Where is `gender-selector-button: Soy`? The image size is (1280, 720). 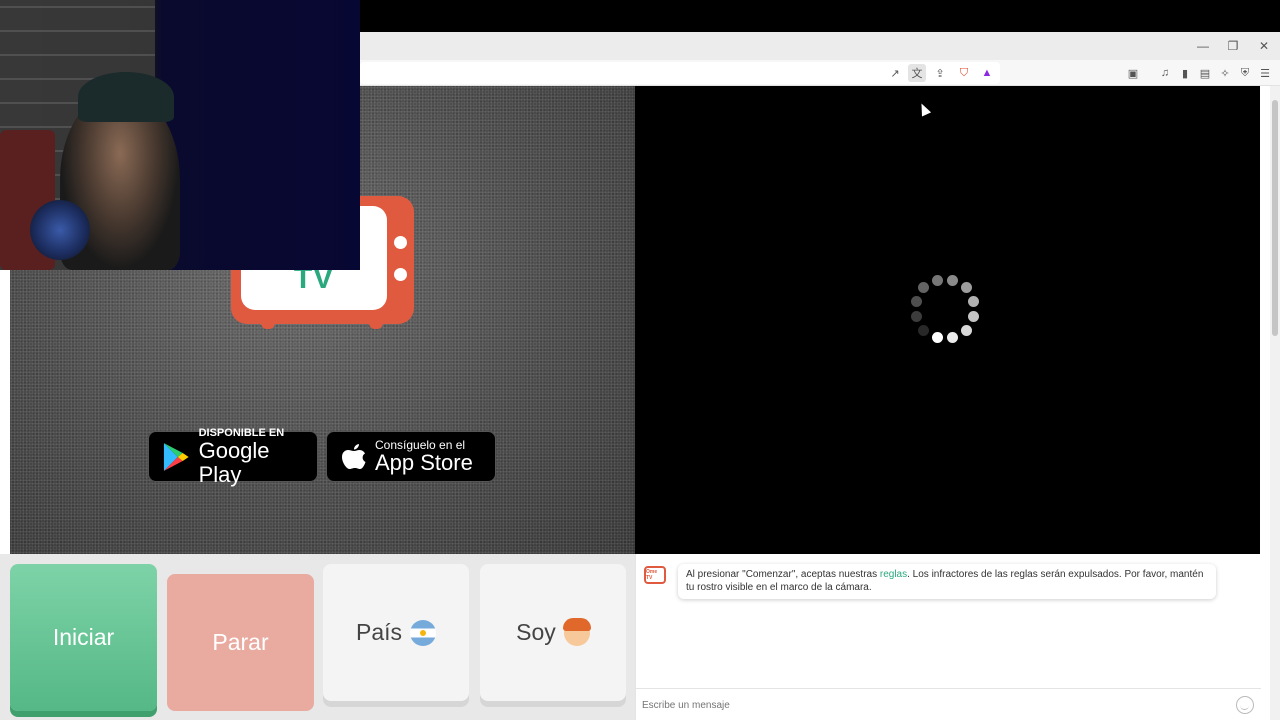 gender-selector-button: Soy is located at coordinates (553, 632).